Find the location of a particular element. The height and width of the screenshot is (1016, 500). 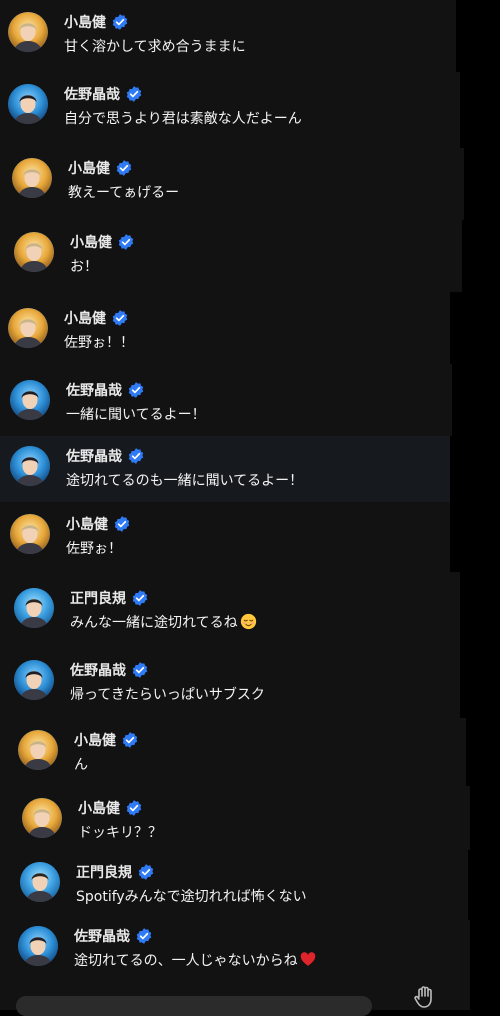

message-text: お！ is located at coordinates (84, 266).